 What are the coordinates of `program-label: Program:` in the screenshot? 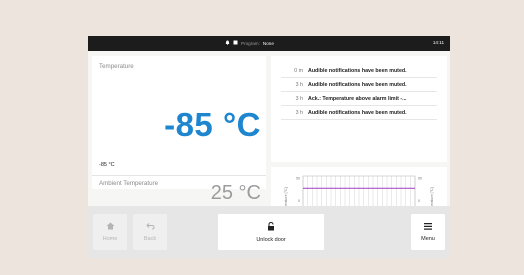 It's located at (250, 43).